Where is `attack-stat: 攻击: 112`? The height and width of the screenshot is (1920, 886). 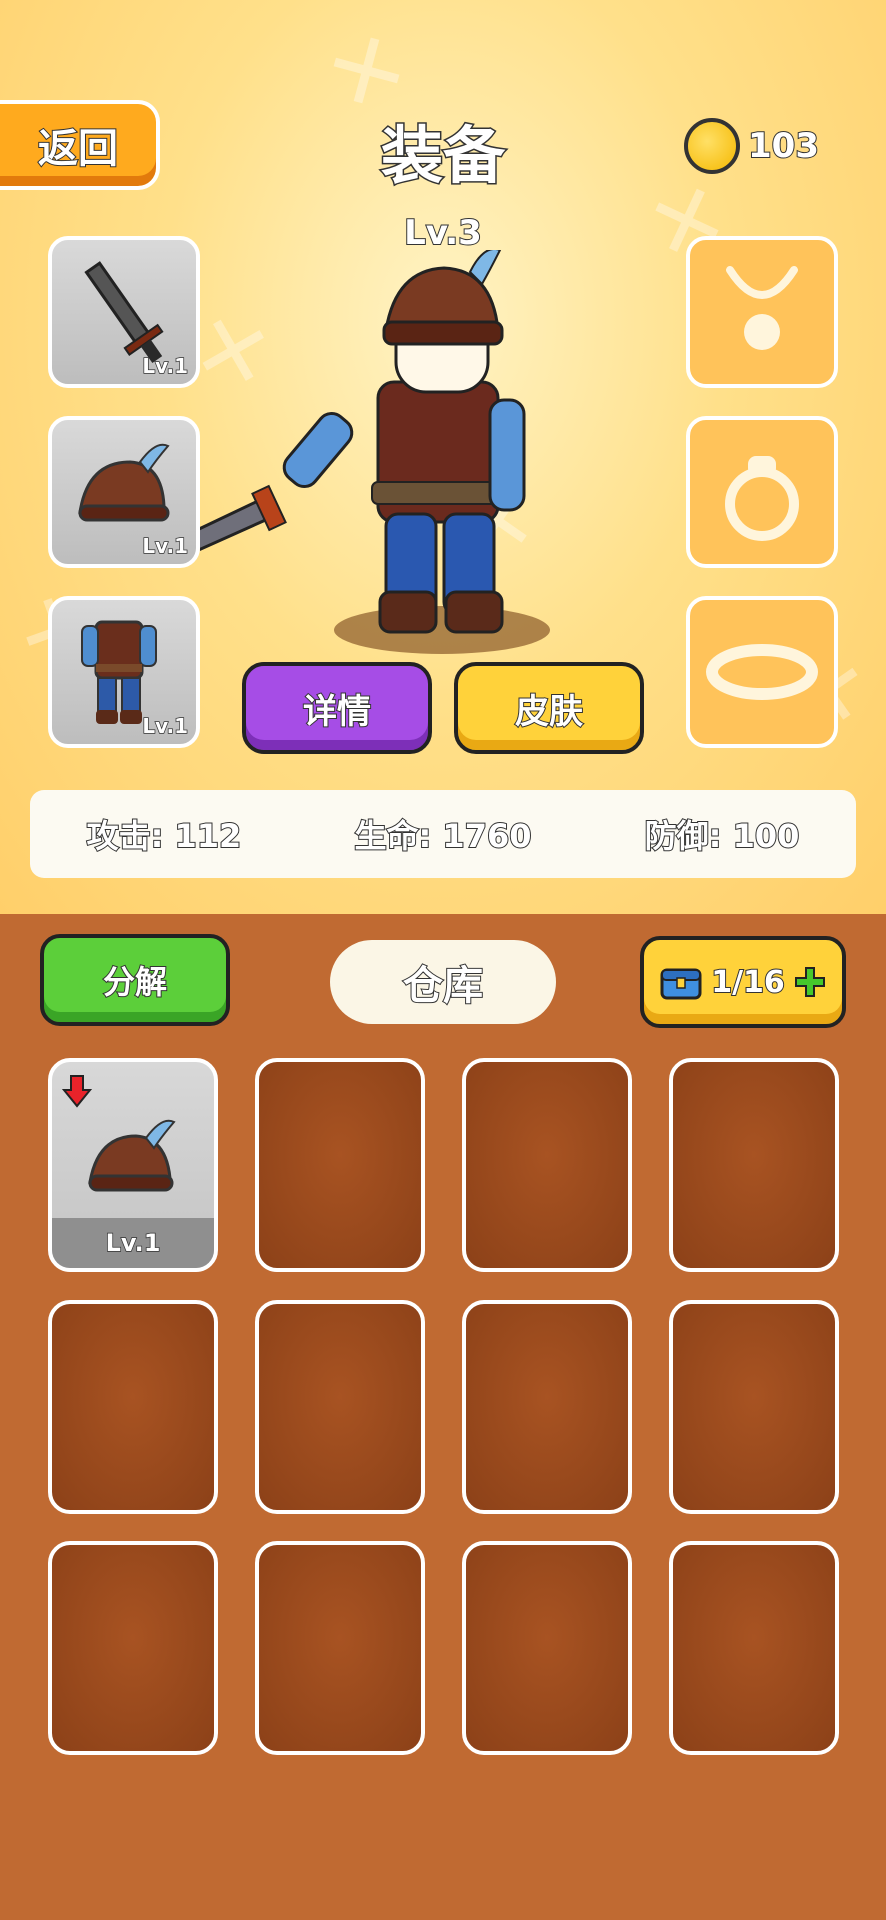
attack-stat: 攻击: 112 is located at coordinates (164, 836).